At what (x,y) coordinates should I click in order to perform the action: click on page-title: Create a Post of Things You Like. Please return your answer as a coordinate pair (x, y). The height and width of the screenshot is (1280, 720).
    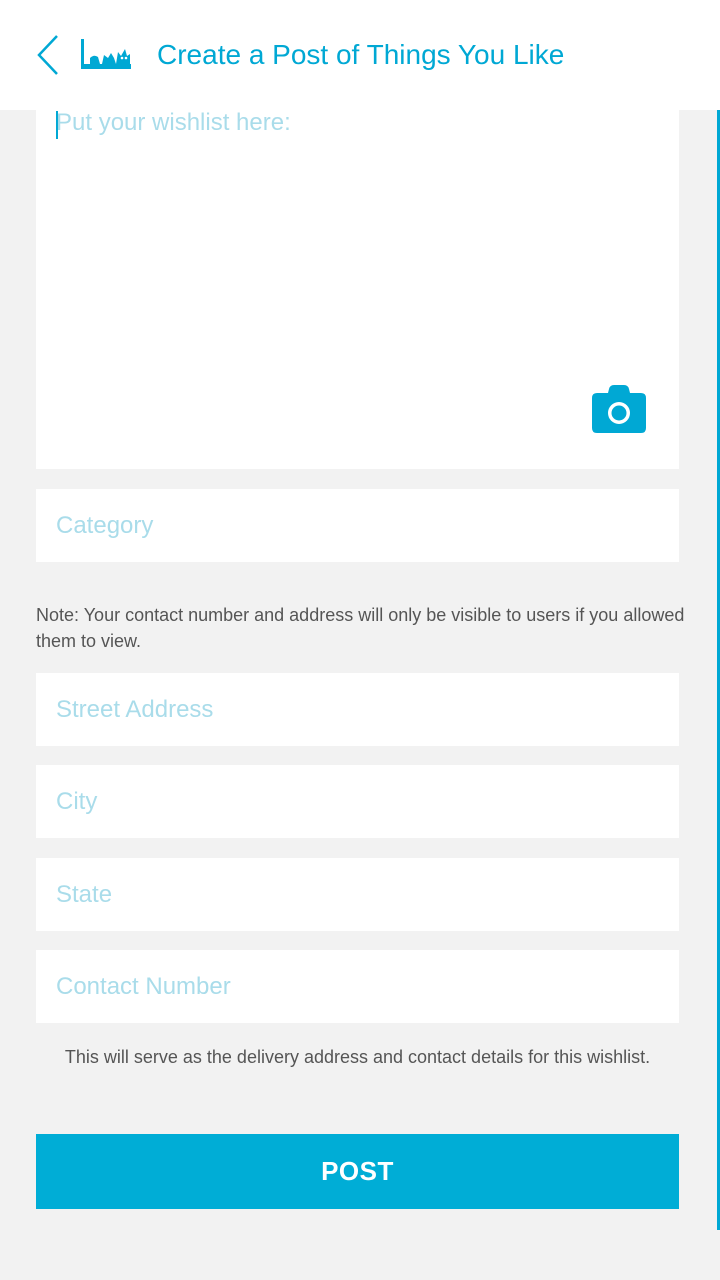
    Looking at the image, I should click on (361, 54).